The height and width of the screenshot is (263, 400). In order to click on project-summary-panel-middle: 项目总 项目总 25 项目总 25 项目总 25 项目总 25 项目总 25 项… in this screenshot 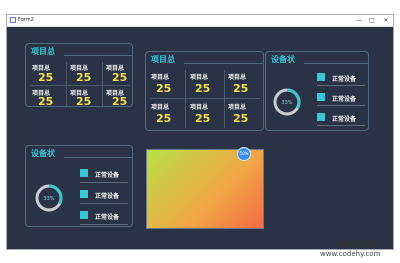, I will do `click(204, 91)`.